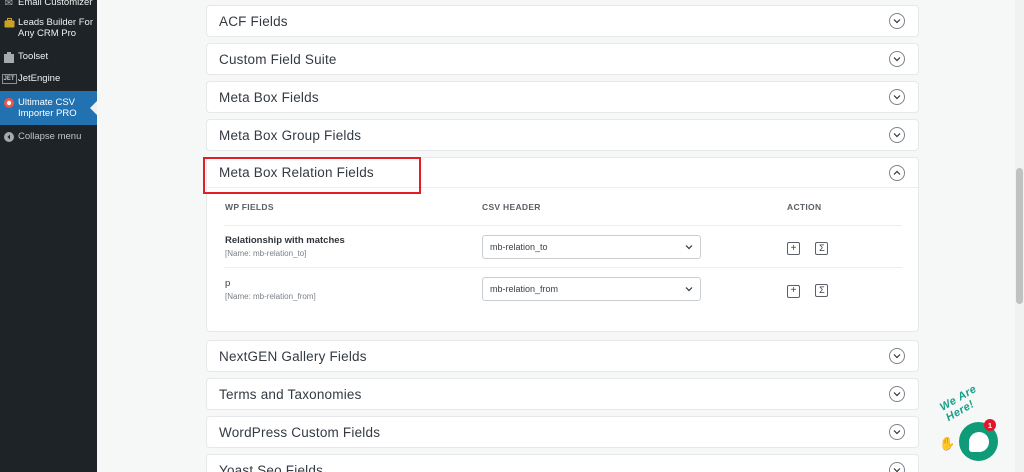 Image resolution: width=1024 pixels, height=472 pixels. I want to click on section-title: Meta Box Fields, so click(269, 97).